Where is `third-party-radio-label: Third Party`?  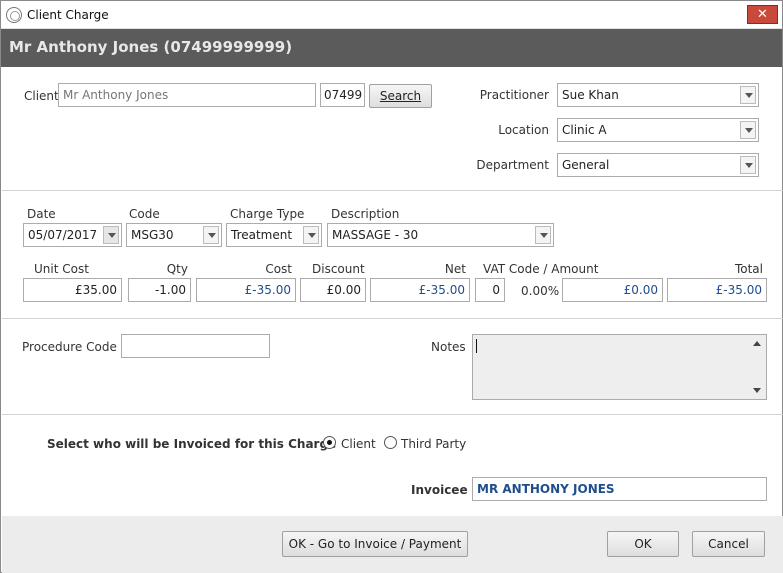
third-party-radio-label: Third Party is located at coordinates (433, 444).